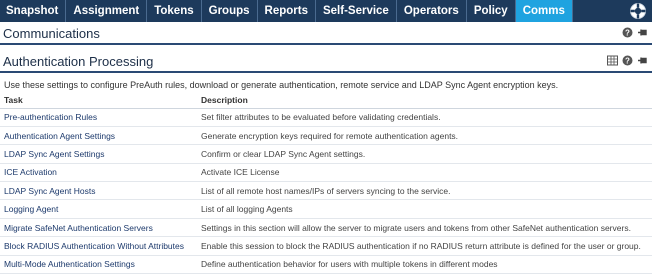  What do you see at coordinates (78, 61) in the screenshot?
I see `auth-processing-title: Authentication Processing` at bounding box center [78, 61].